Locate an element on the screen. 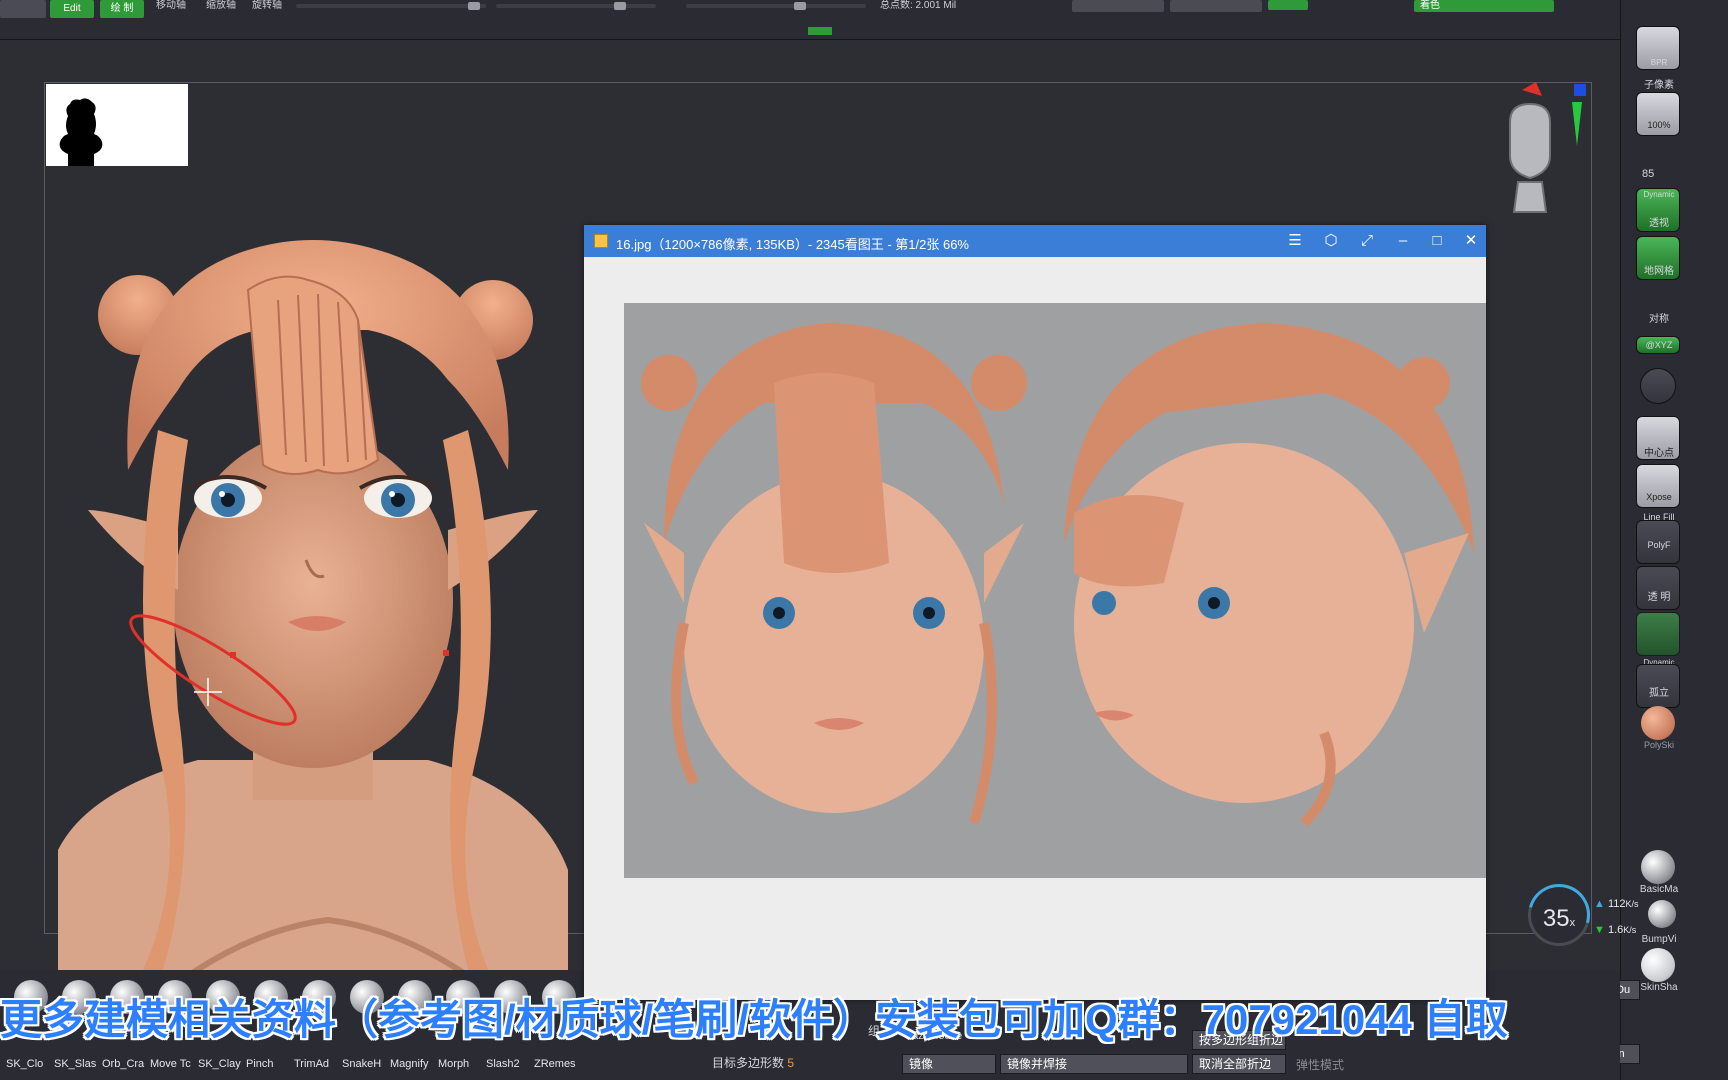 The image size is (1728, 1080). skin-shade-material-icon is located at coordinates (1658, 965).